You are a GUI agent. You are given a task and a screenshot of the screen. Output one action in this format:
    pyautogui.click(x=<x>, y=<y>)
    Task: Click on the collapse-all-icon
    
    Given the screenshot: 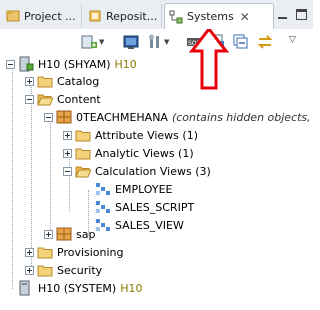 What is the action you would take?
    pyautogui.click(x=241, y=42)
    